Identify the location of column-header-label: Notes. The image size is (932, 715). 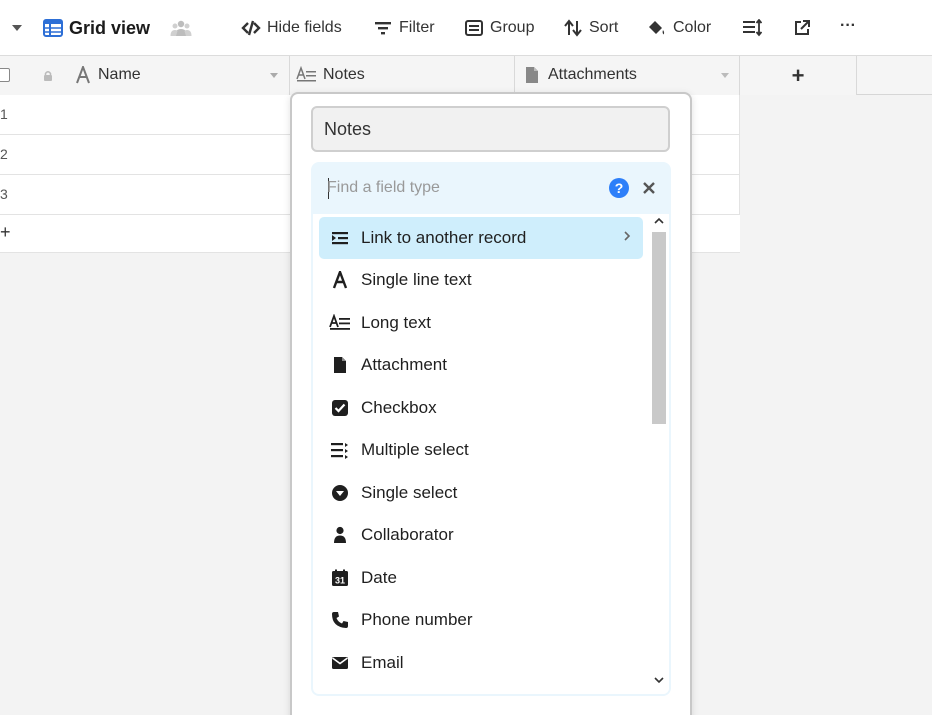
(344, 74).